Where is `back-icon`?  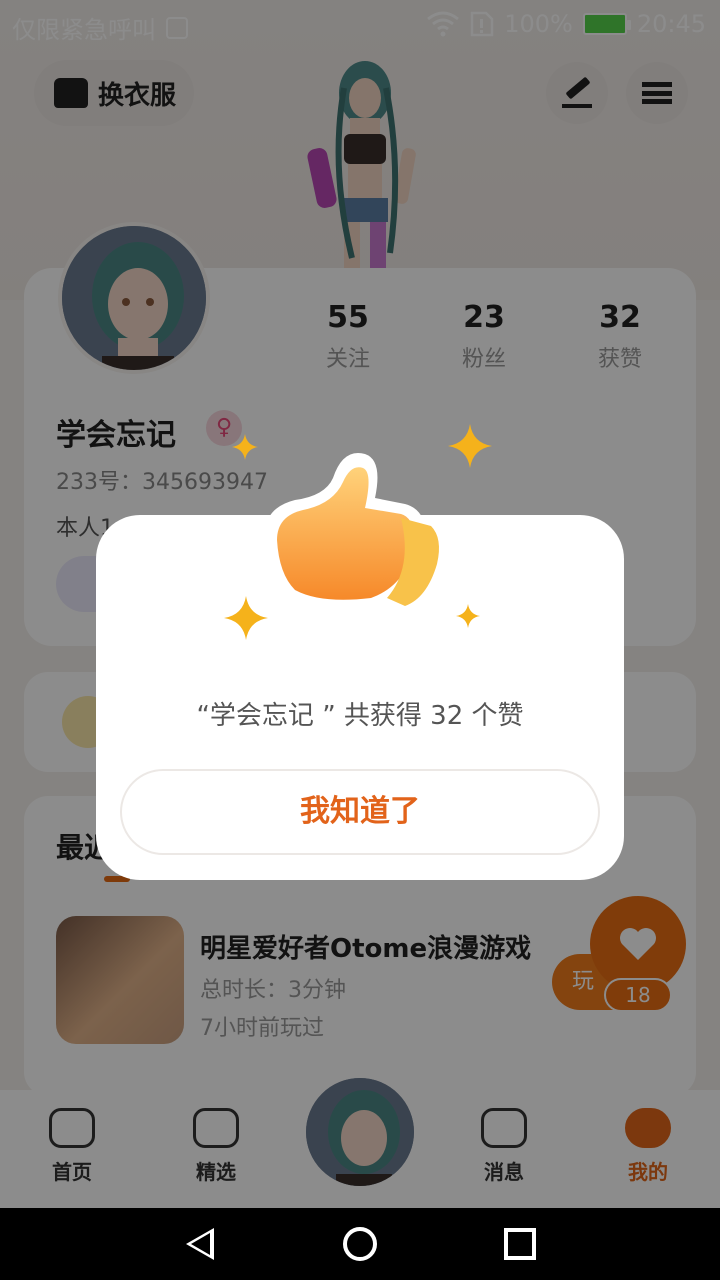
back-icon is located at coordinates (200, 1244).